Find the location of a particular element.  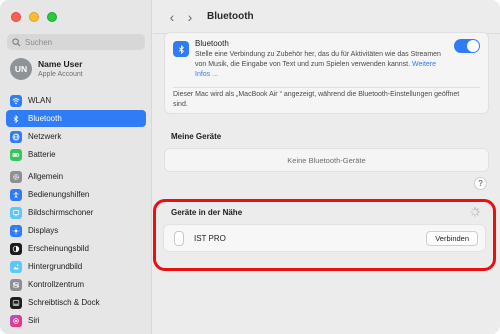

wifi-icon is located at coordinates (16, 100).